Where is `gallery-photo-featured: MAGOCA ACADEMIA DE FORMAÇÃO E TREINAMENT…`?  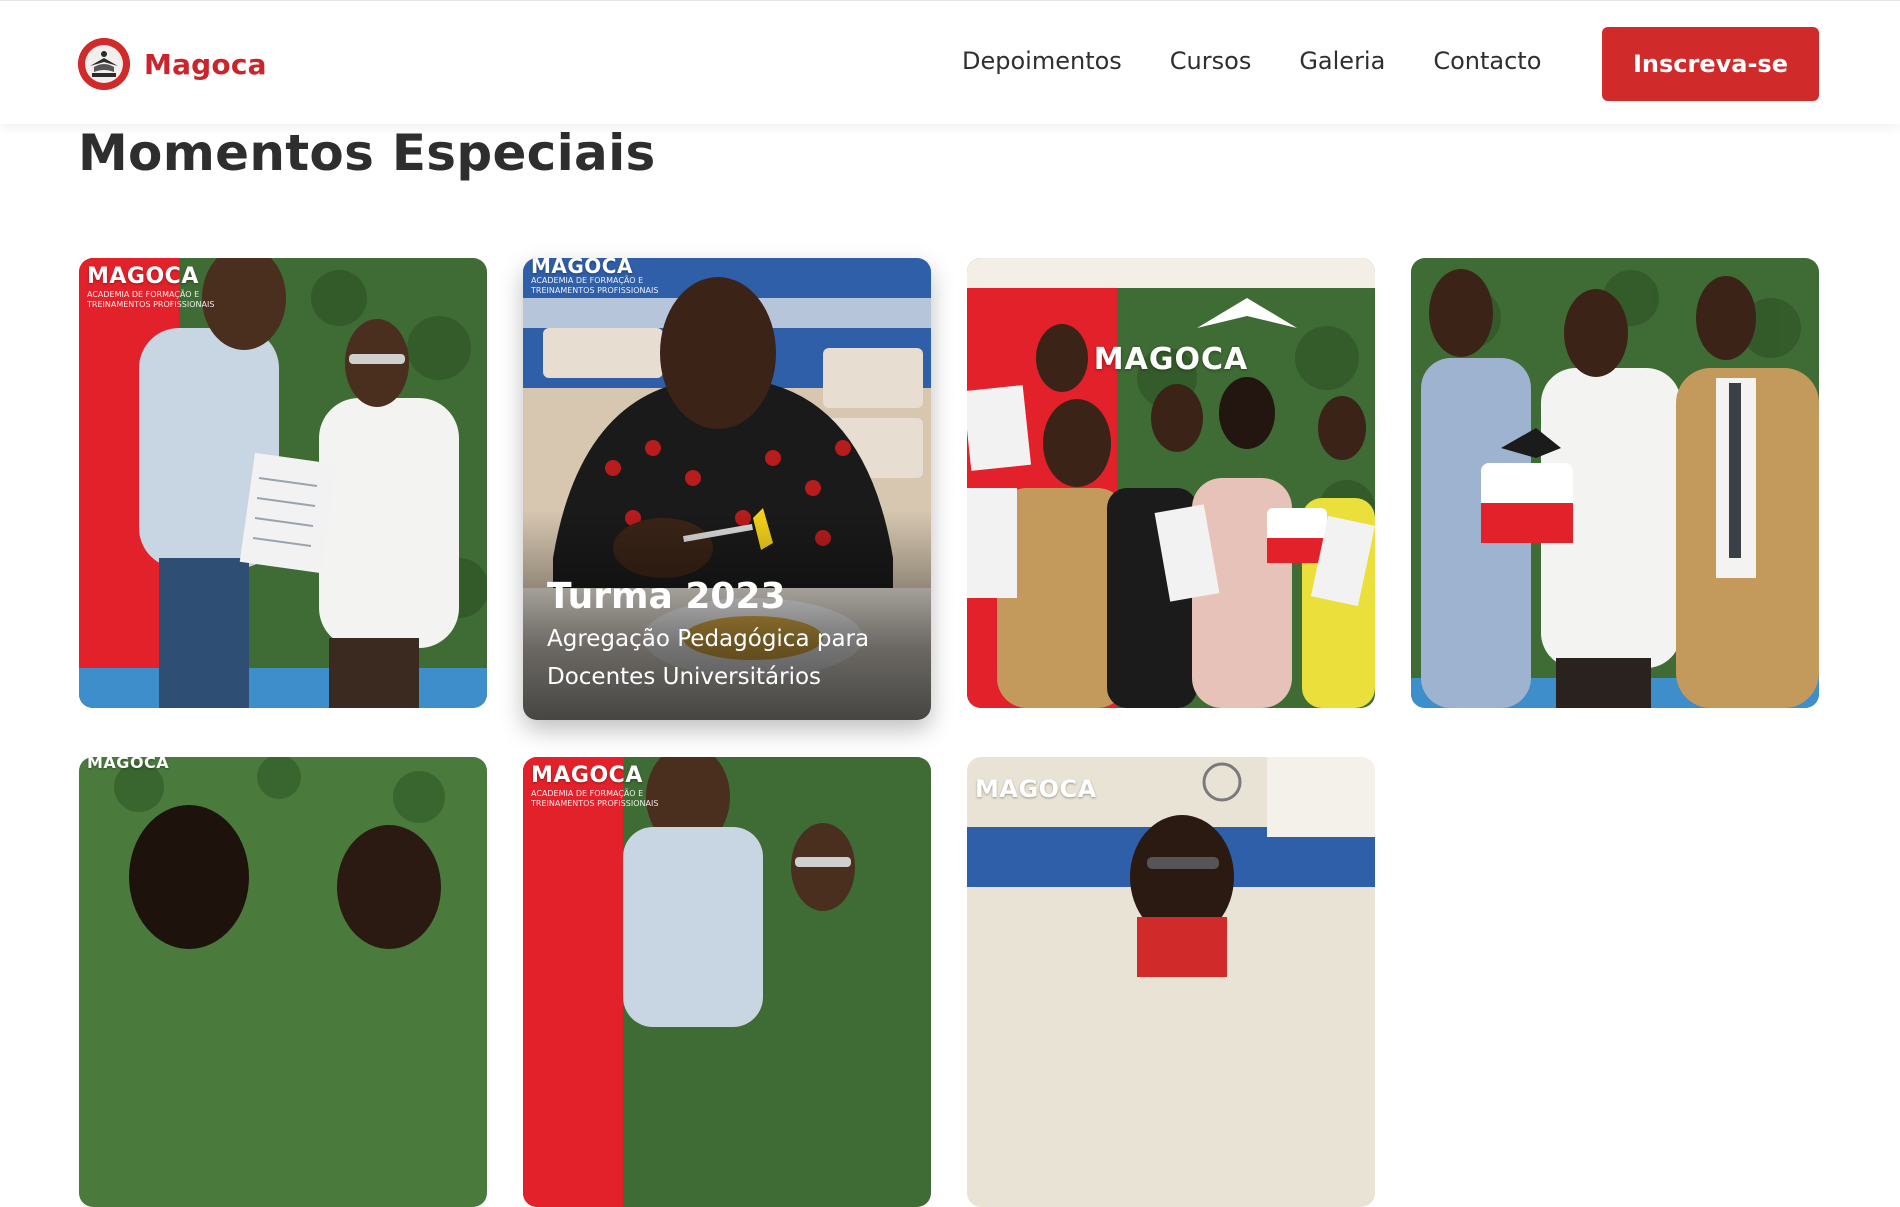 gallery-photo-featured: MAGOCA ACADEMIA DE FORMAÇÃO E TREINAMENT… is located at coordinates (727, 489).